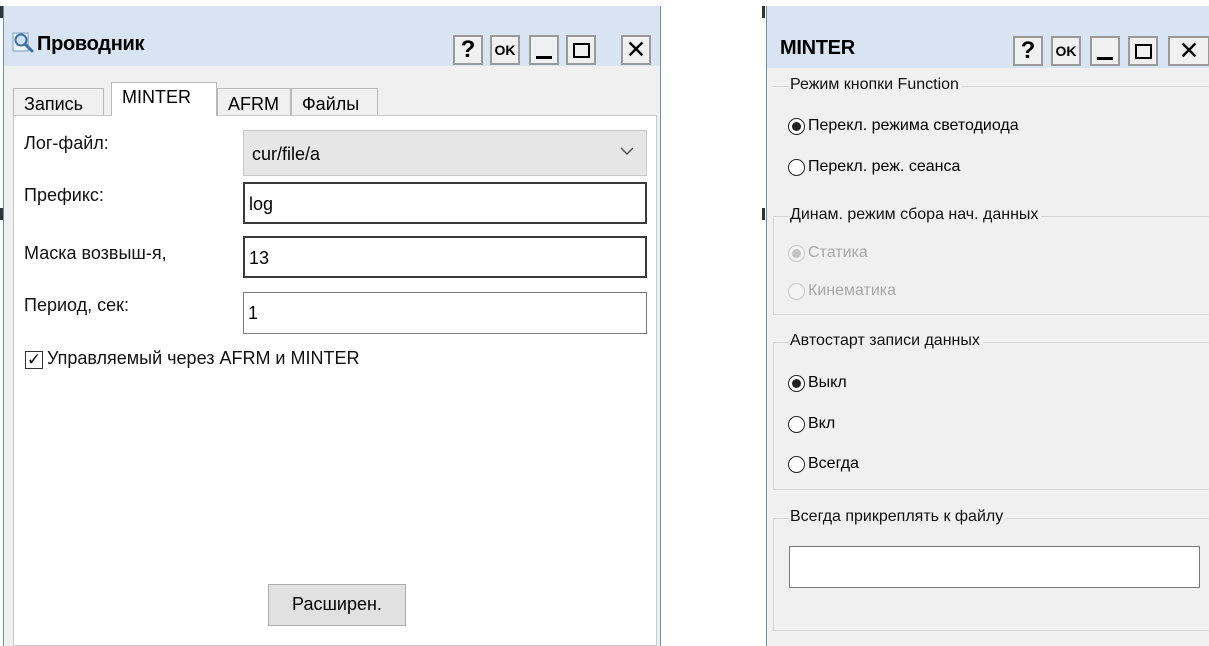 This screenshot has height=646, width=1209. I want to click on radio-led-mode: Перекл. режима светодиода, so click(903, 126).